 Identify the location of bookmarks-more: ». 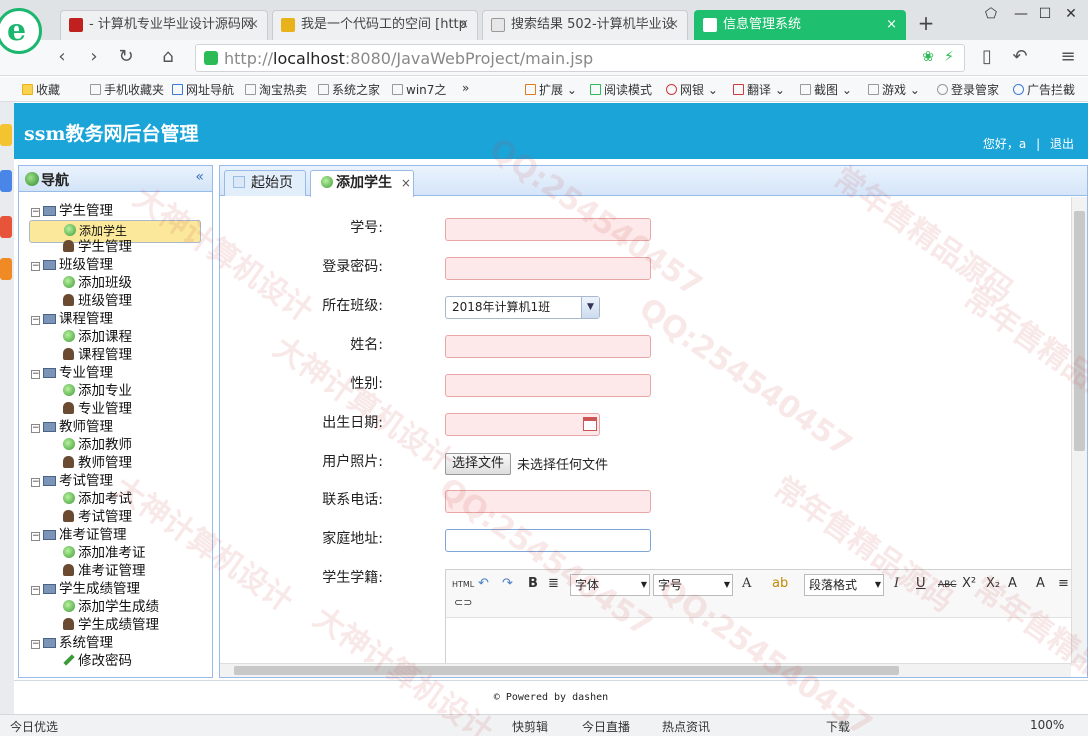
(465, 88).